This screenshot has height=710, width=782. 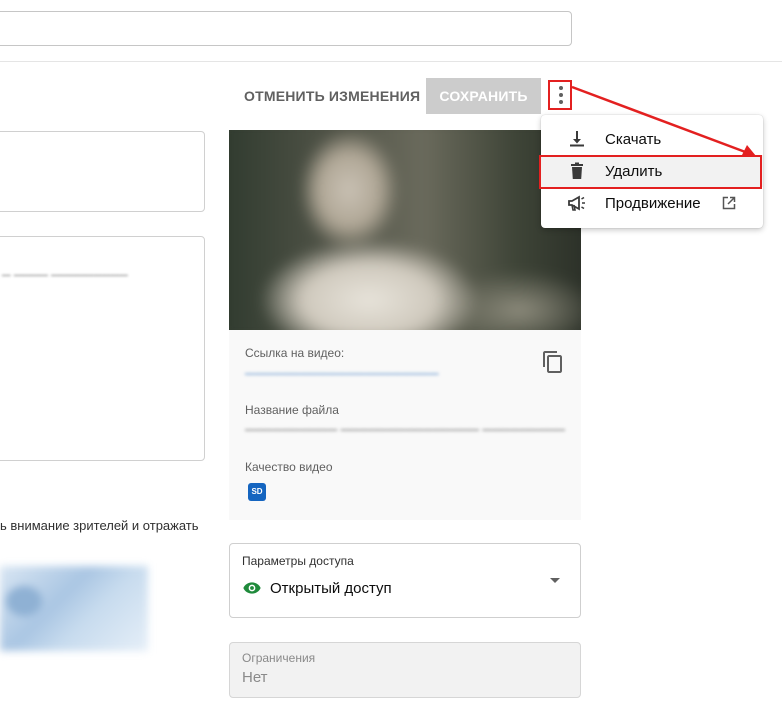 I want to click on header-divider, so click(x=391, y=61).